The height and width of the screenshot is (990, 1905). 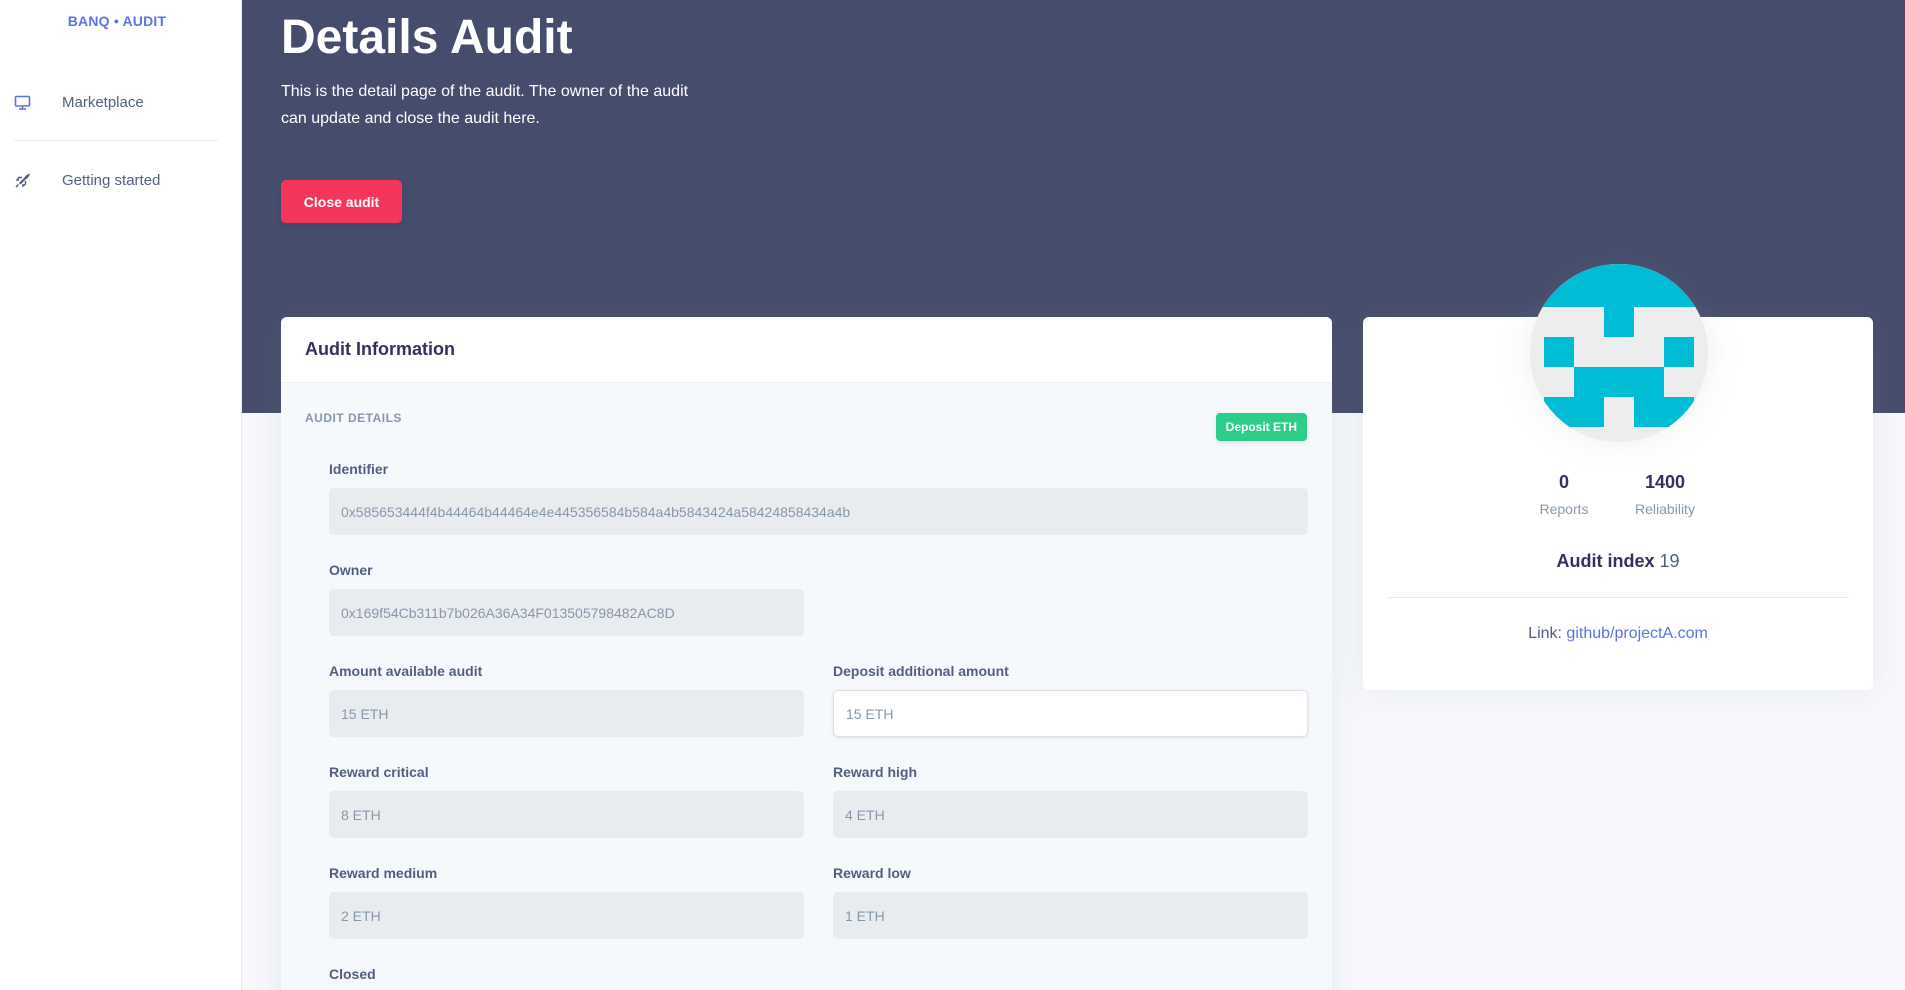 I want to click on reward-low-field: 1 ETH, so click(x=1070, y=915).